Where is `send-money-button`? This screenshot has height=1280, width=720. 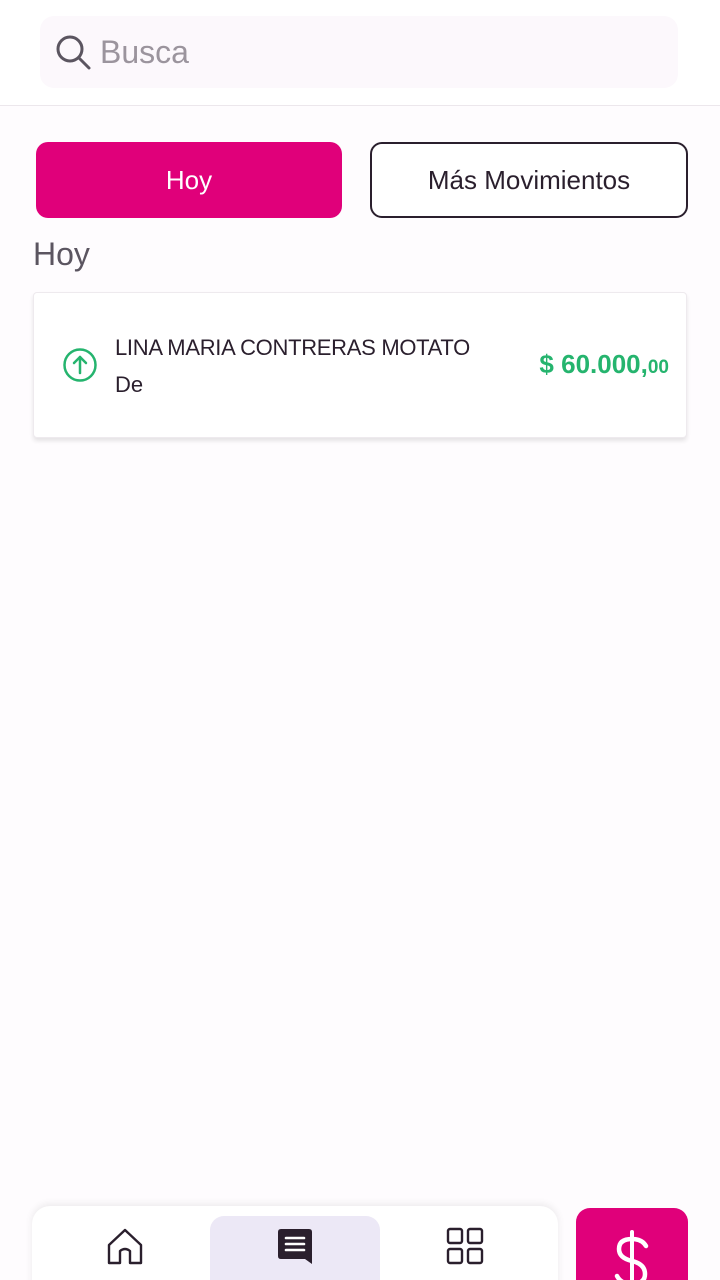
send-money-button is located at coordinates (632, 1244).